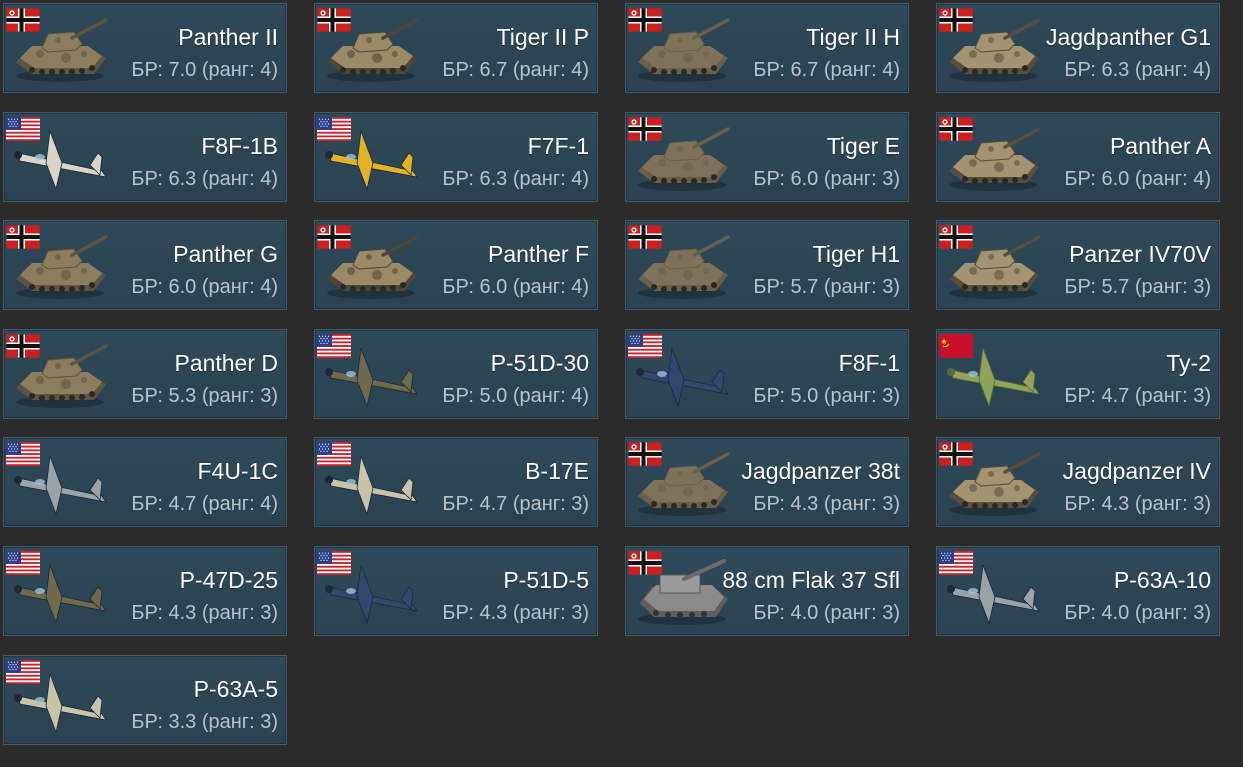  What do you see at coordinates (145, 482) in the screenshot?
I see `vehicle-card-f4u-1c: F4U-1C БР: 4.7 (ранг: 4)` at bounding box center [145, 482].